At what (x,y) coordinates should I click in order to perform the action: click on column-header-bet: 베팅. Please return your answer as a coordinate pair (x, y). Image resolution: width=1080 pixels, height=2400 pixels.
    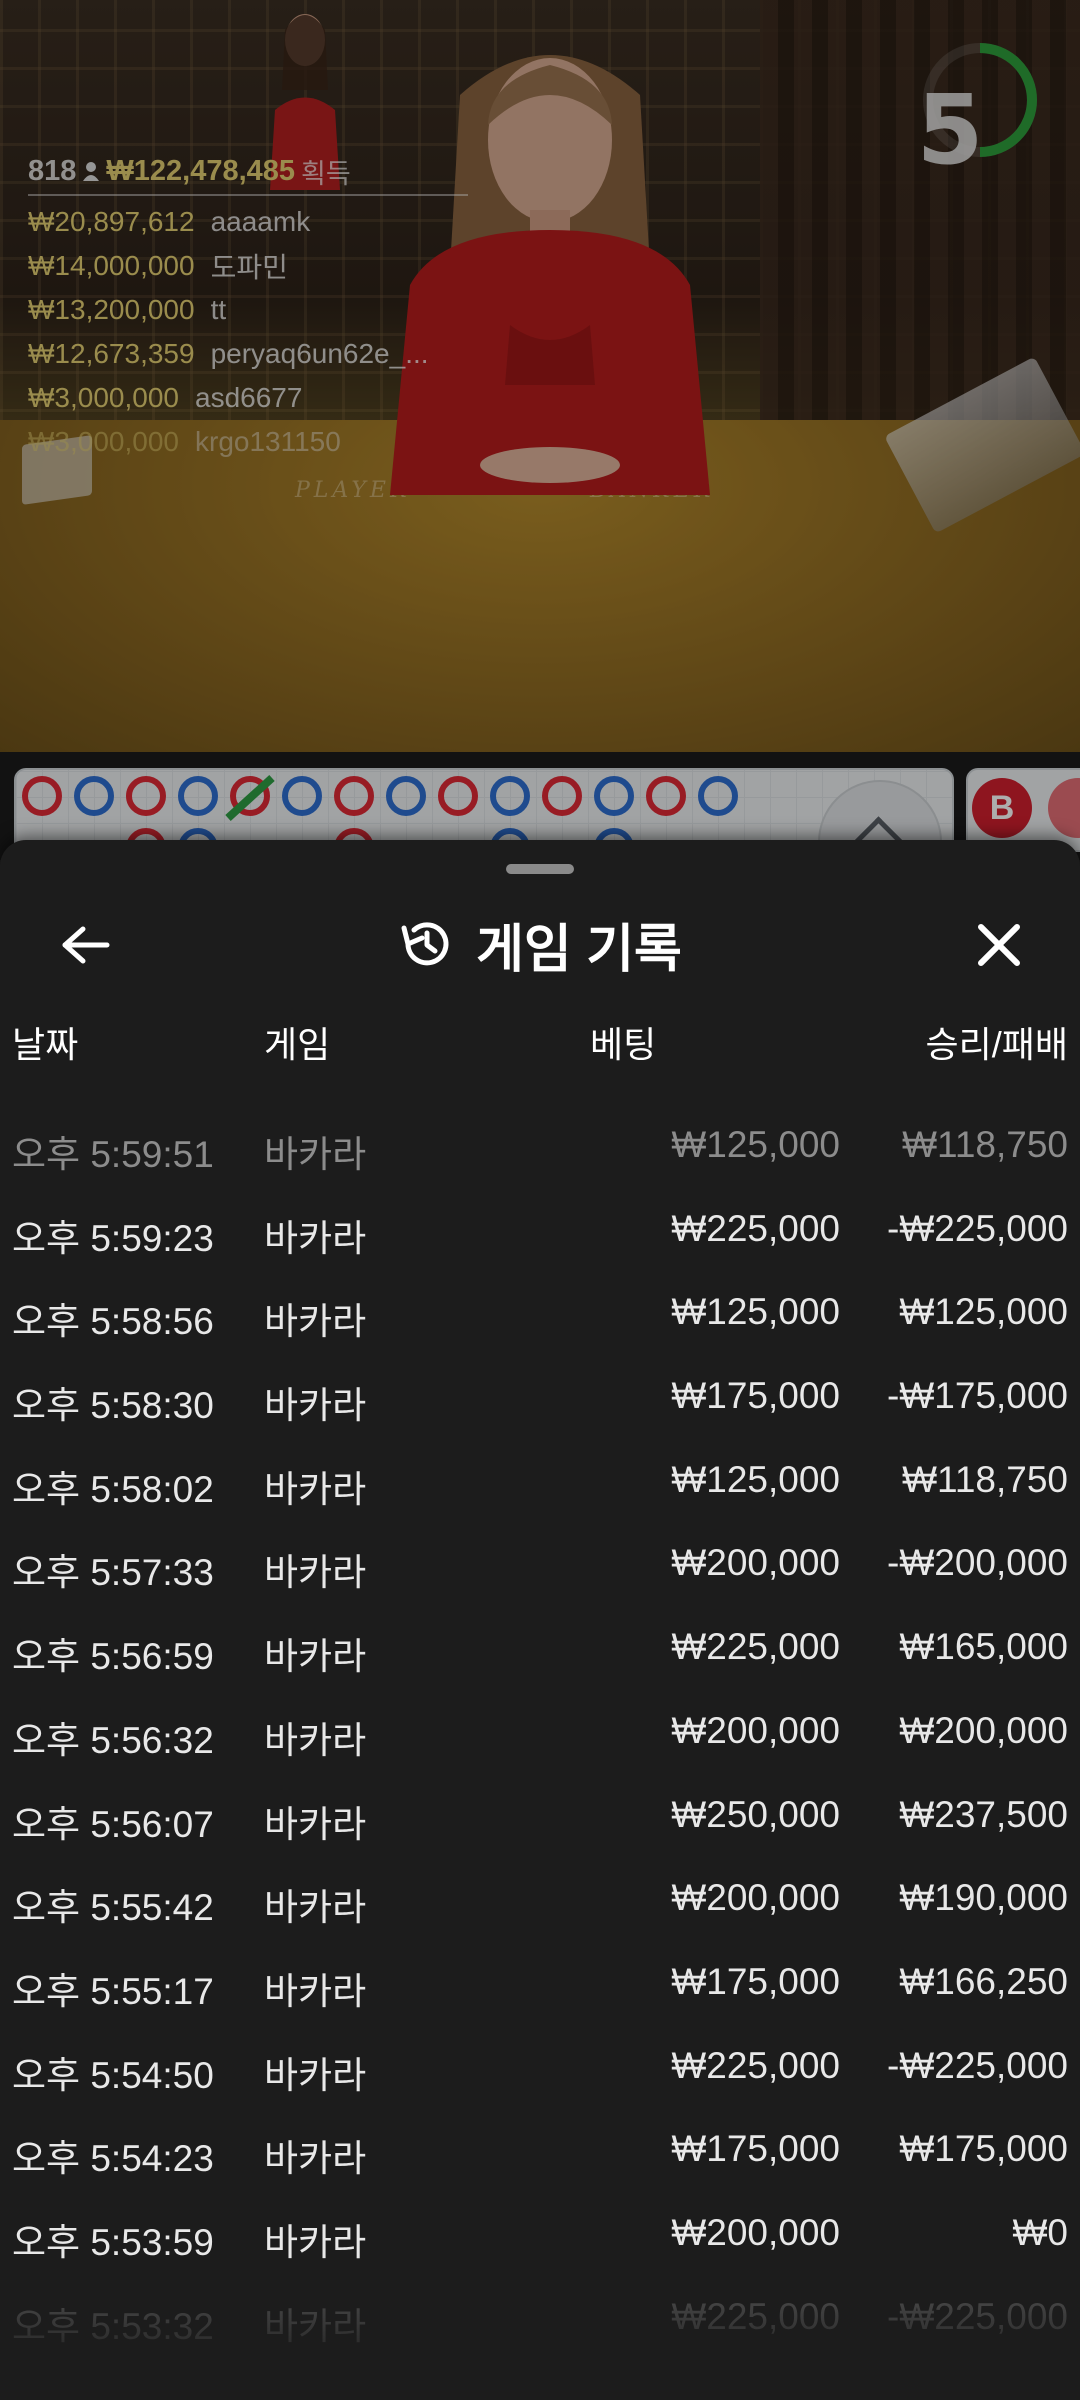
    Looking at the image, I should click on (623, 1044).